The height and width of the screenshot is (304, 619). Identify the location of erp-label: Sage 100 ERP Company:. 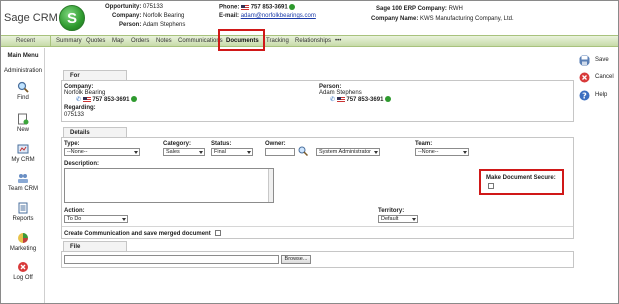
(411, 9).